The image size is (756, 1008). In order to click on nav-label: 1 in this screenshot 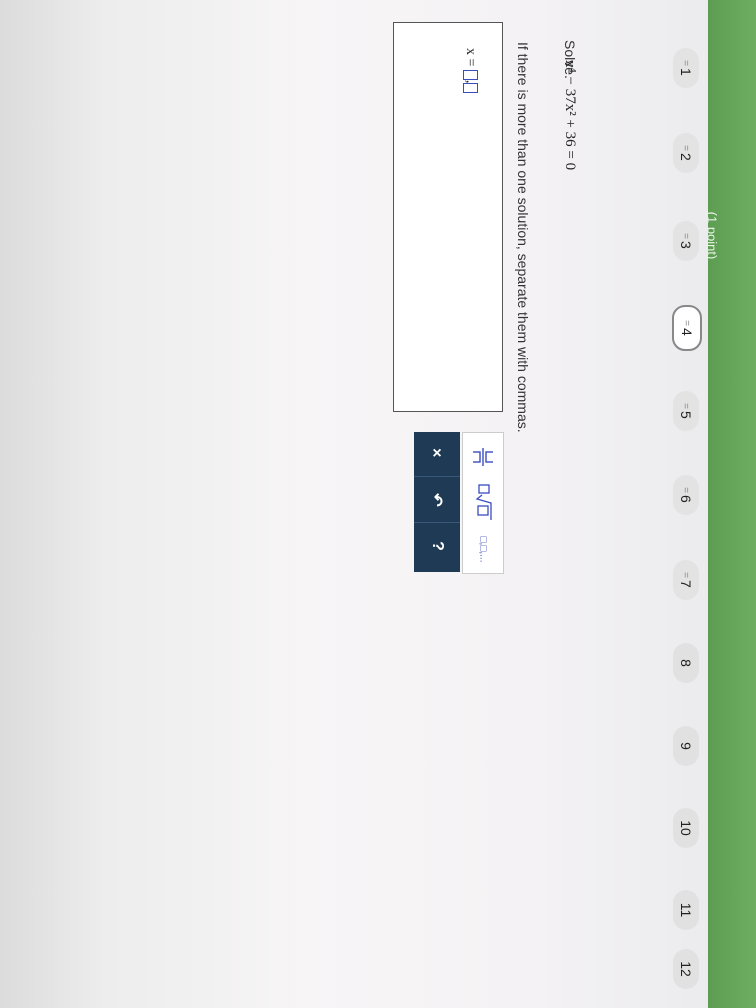, I will do `click(686, 72)`.